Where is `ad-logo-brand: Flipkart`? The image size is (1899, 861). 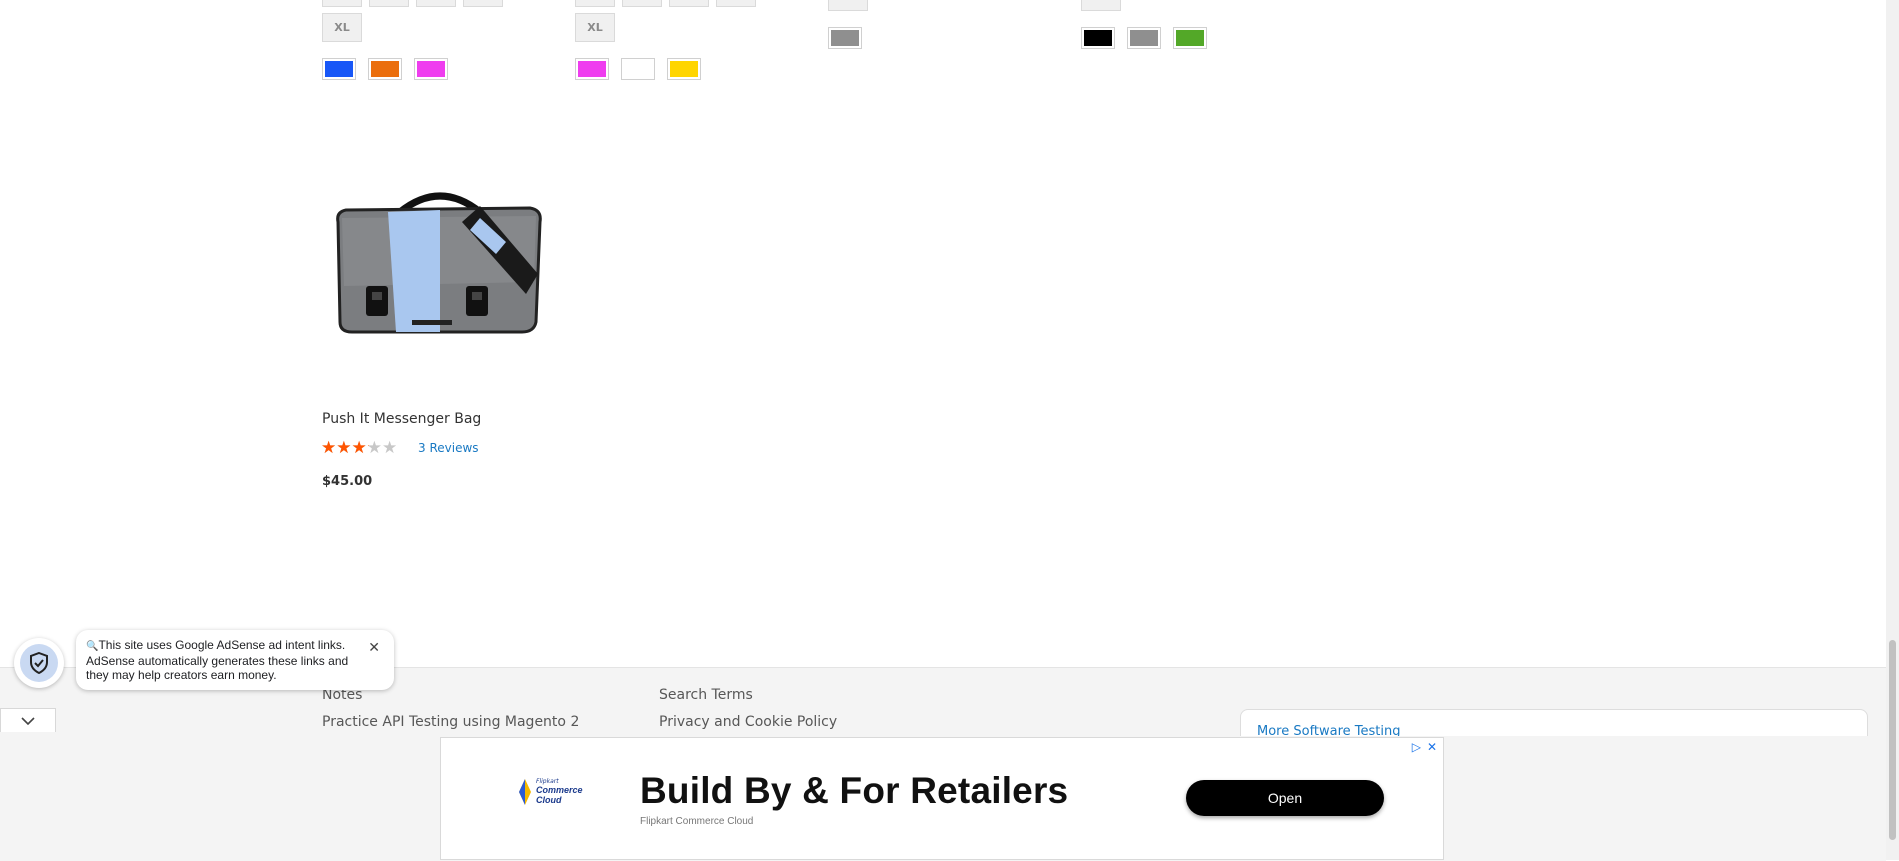 ad-logo-brand: Flipkart is located at coordinates (547, 781).